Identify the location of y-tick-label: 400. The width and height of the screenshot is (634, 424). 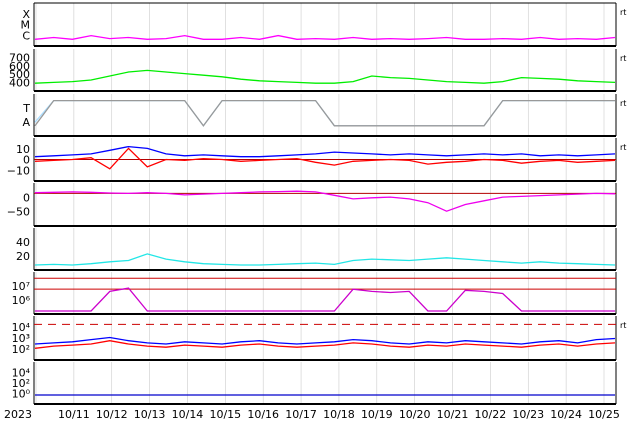
(19, 83).